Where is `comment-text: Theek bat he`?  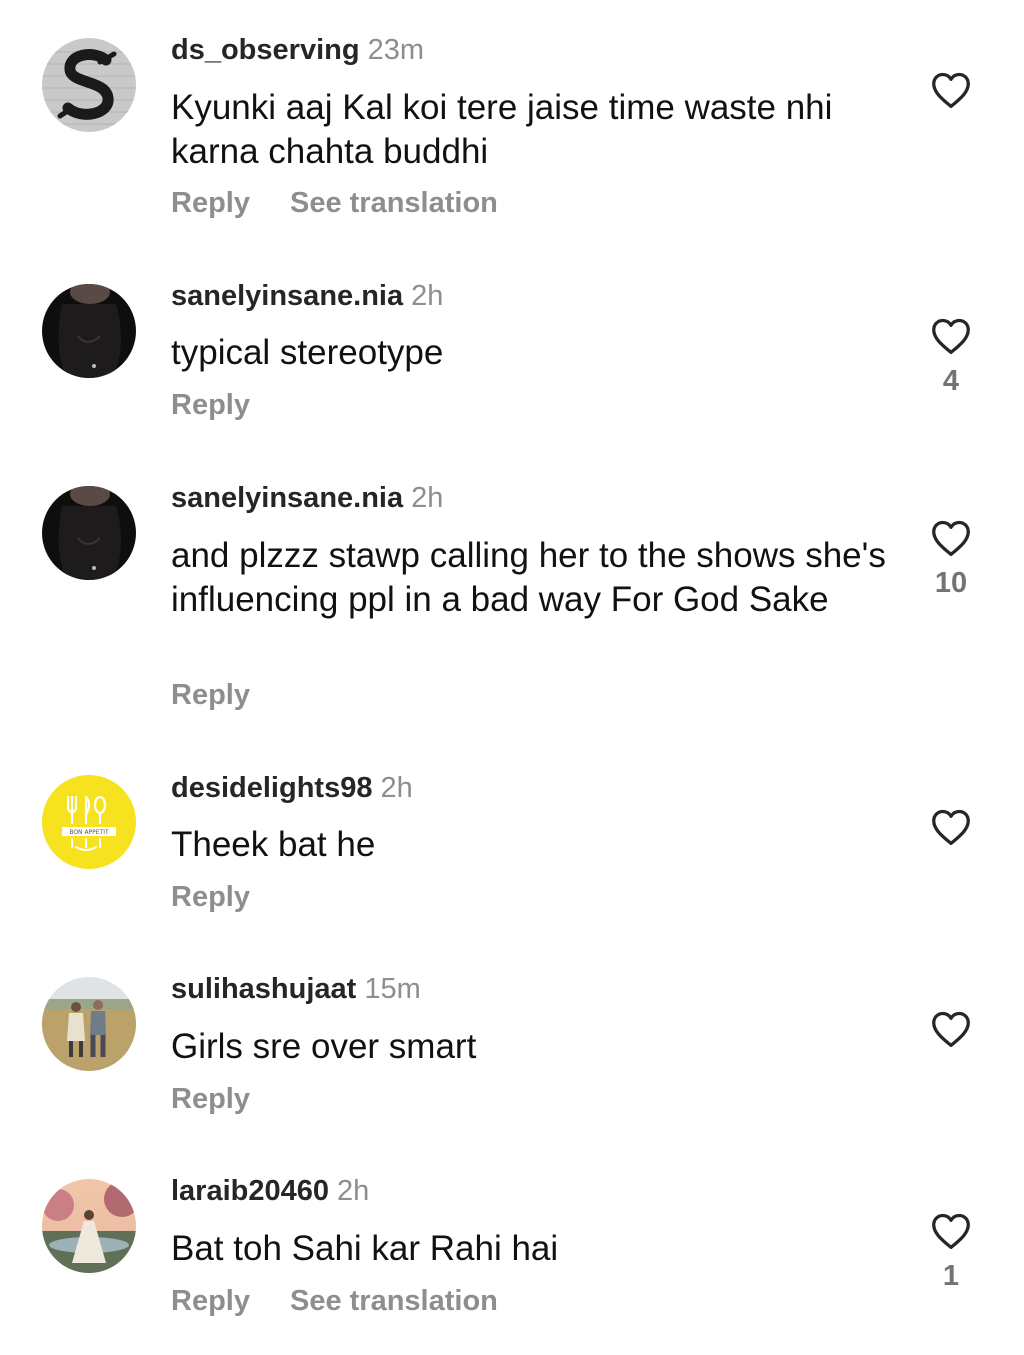 comment-text: Theek bat he is located at coordinates (273, 844).